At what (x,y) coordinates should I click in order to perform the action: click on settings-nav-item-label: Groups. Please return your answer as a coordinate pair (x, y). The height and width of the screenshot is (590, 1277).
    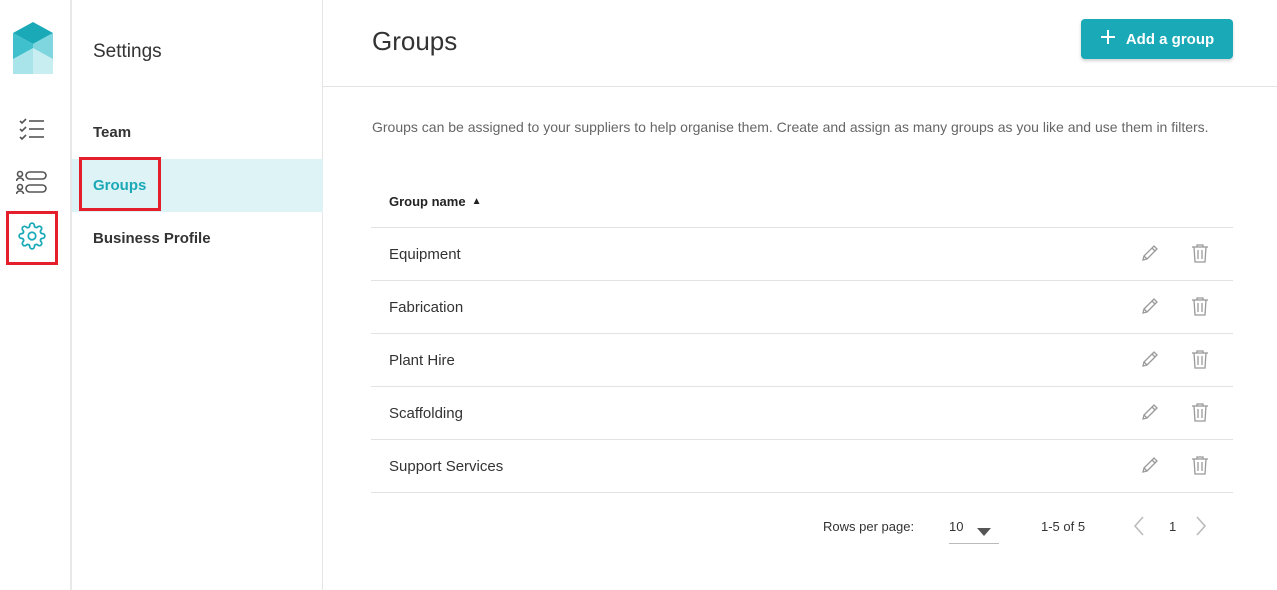
    Looking at the image, I should click on (120, 185).